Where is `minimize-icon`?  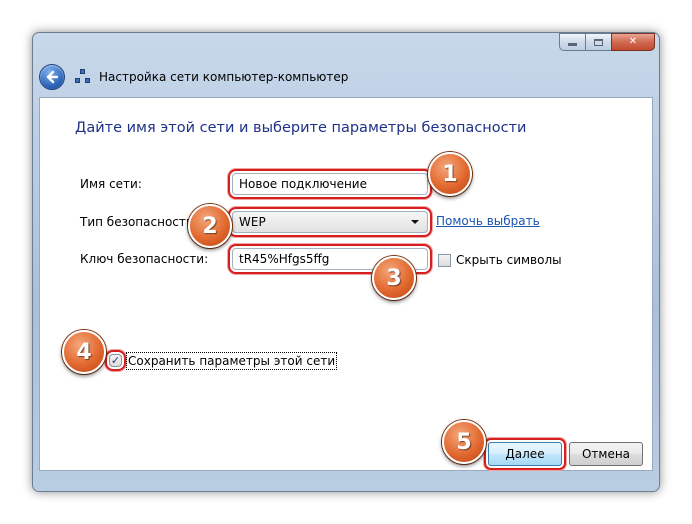 minimize-icon is located at coordinates (572, 44).